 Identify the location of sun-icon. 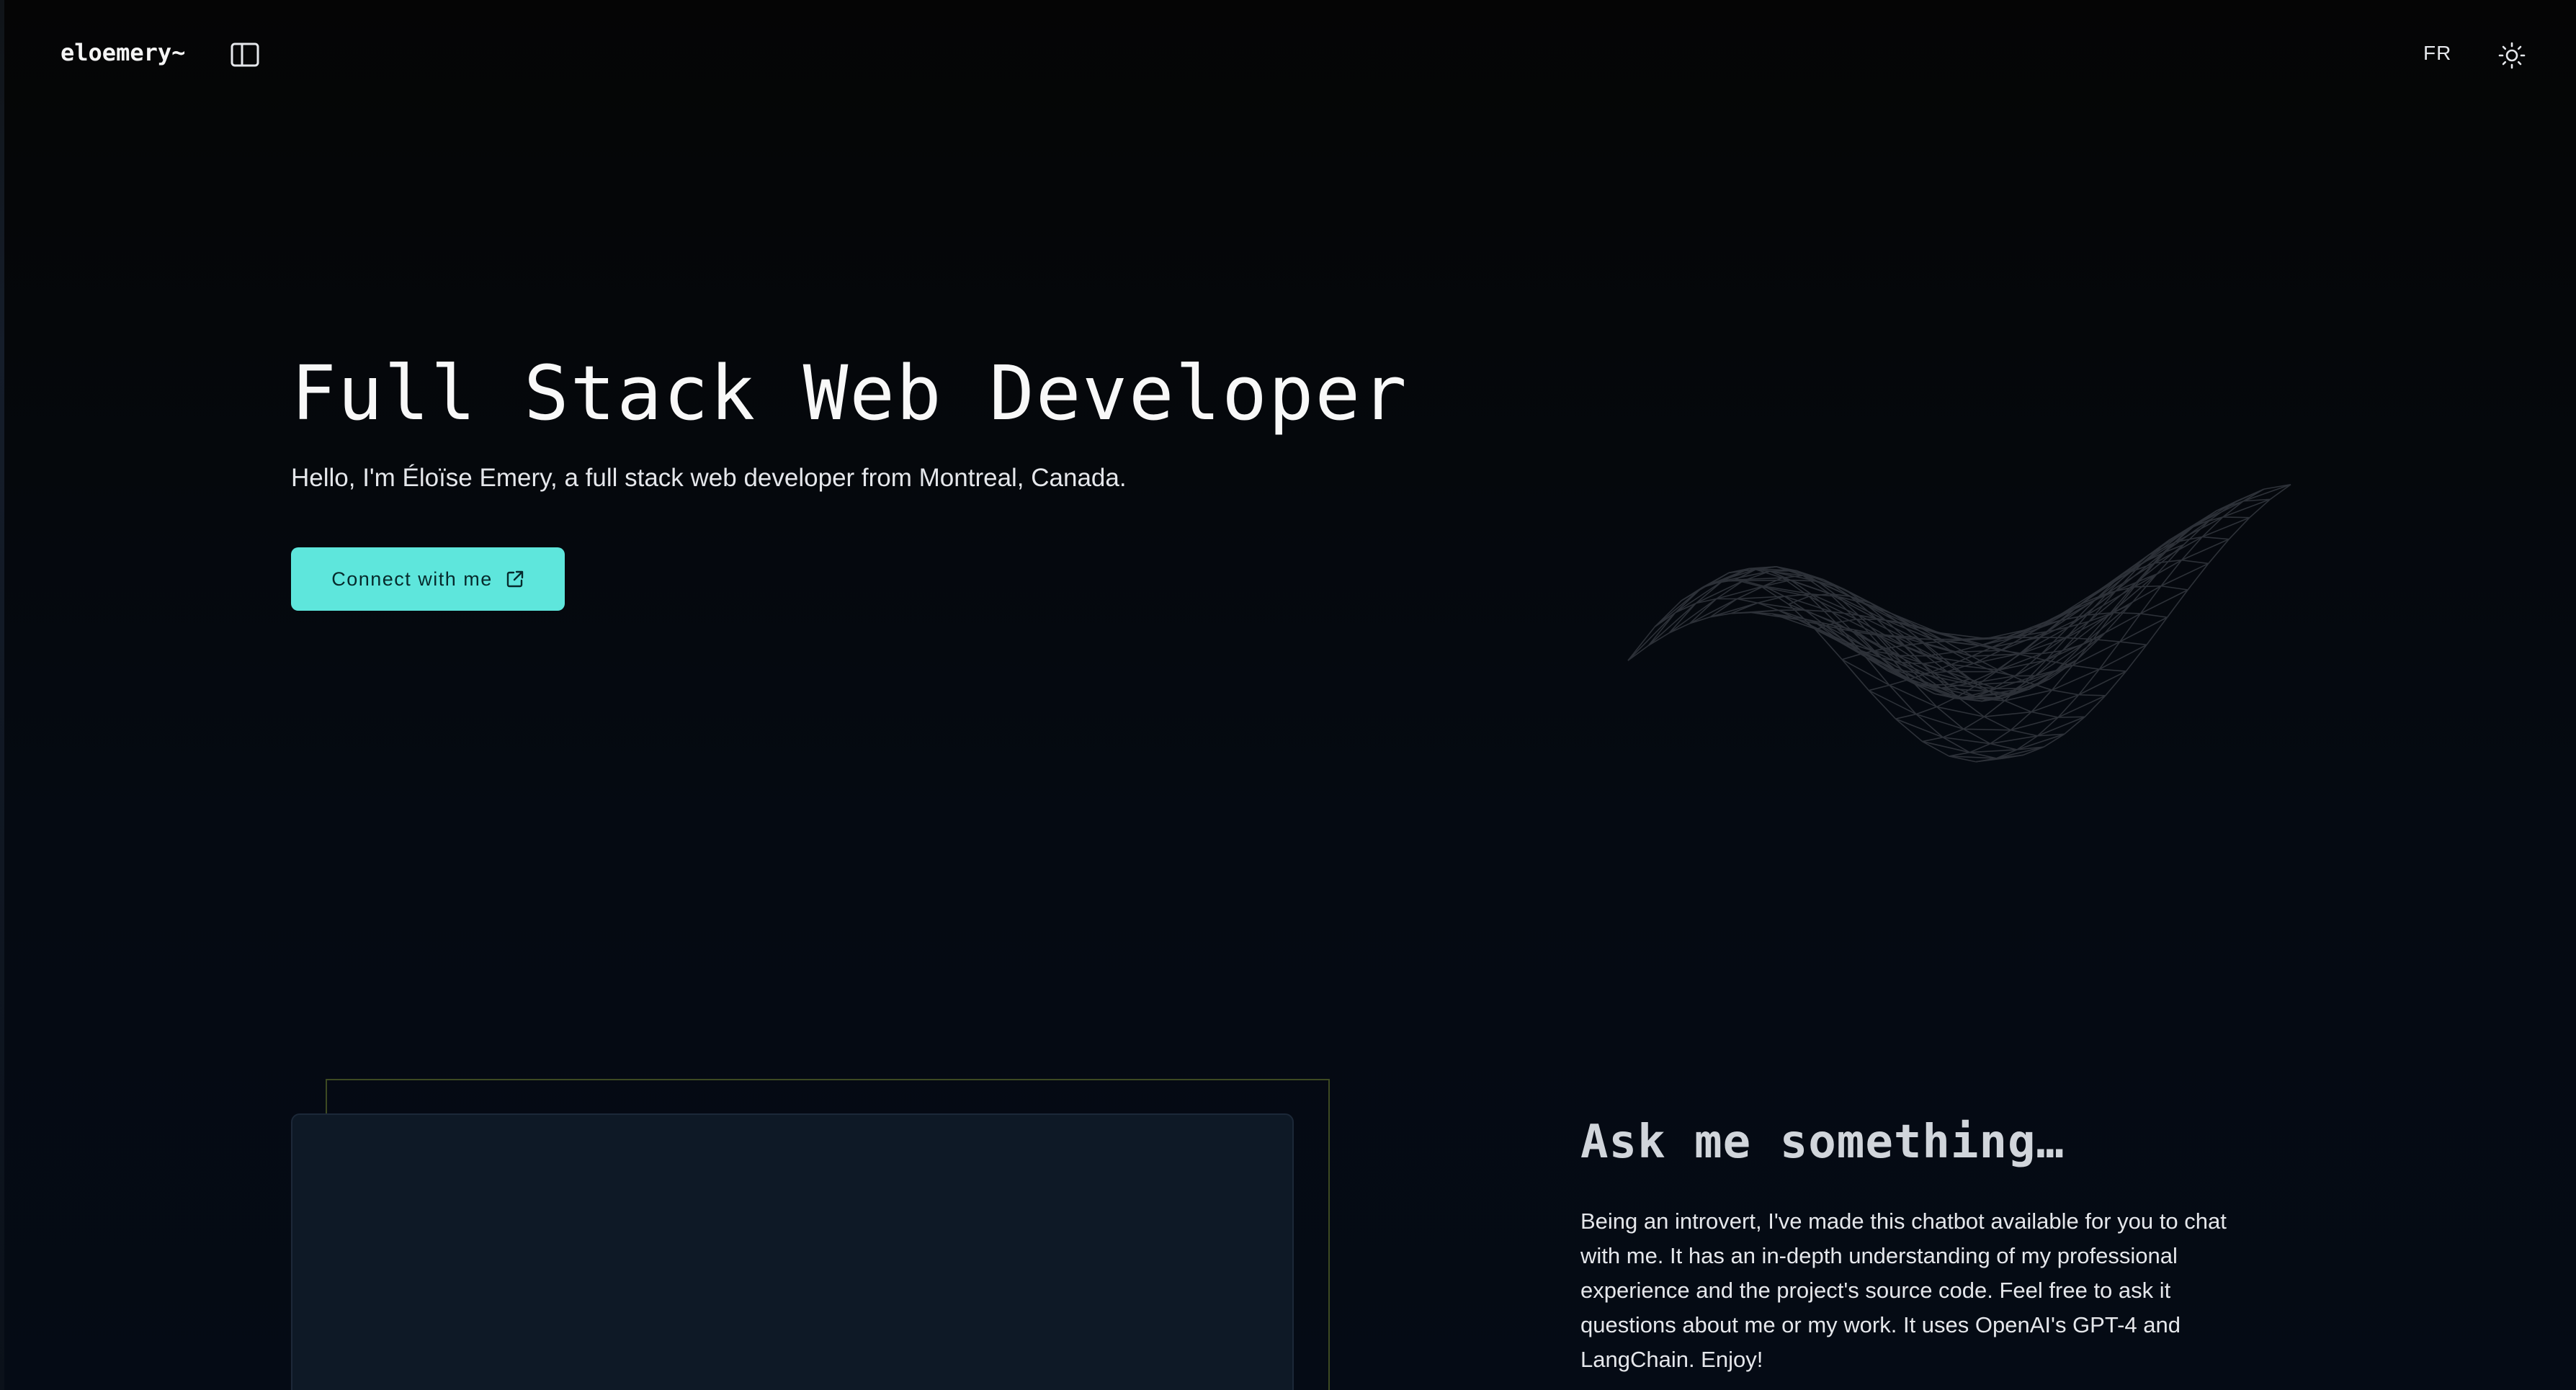
(2512, 55).